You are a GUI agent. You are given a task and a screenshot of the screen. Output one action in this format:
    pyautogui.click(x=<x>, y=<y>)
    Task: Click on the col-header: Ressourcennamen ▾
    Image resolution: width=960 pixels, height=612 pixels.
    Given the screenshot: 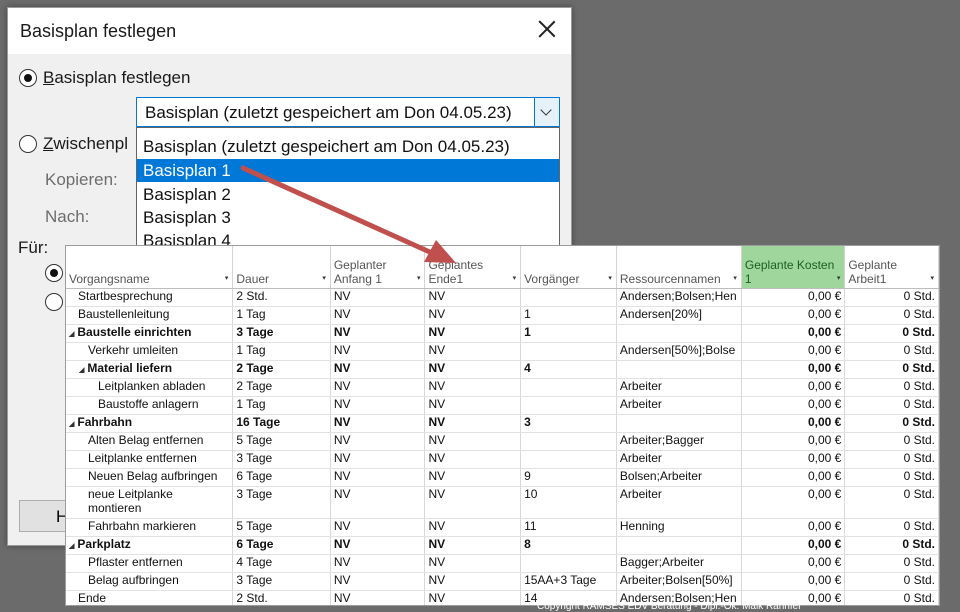 What is the action you would take?
    pyautogui.click(x=679, y=267)
    